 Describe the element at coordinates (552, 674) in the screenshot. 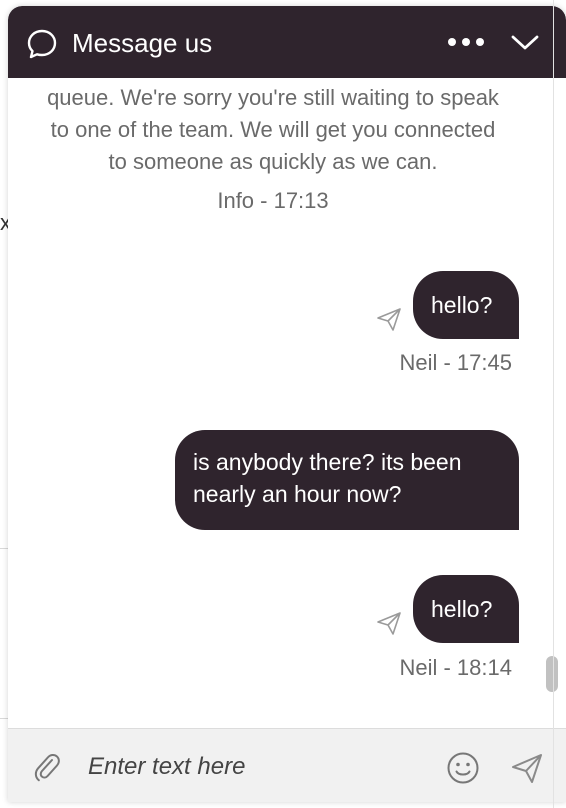

I see `scrollbar-thumb` at that location.